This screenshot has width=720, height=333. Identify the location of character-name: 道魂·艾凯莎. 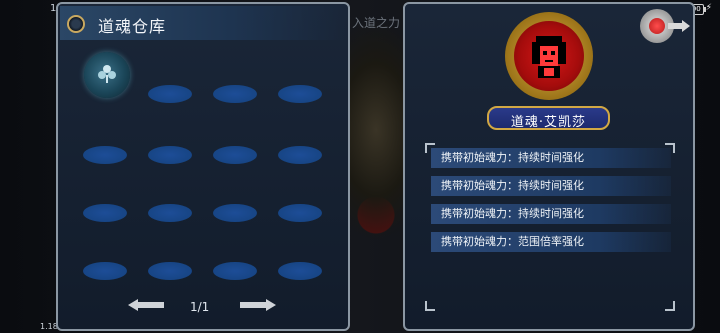
(548, 122).